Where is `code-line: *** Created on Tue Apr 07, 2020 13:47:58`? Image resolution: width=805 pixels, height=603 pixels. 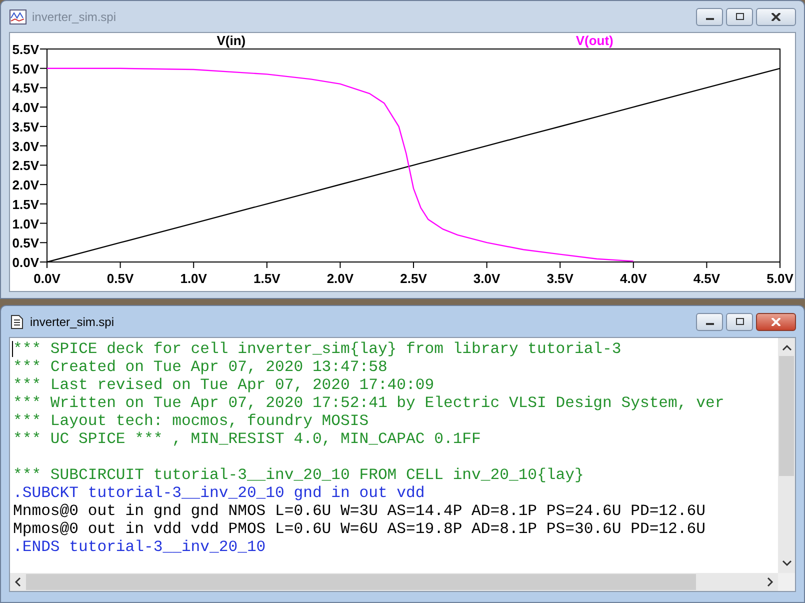 code-line: *** Created on Tue Apr 07, 2020 13:47:58 is located at coordinates (200, 367).